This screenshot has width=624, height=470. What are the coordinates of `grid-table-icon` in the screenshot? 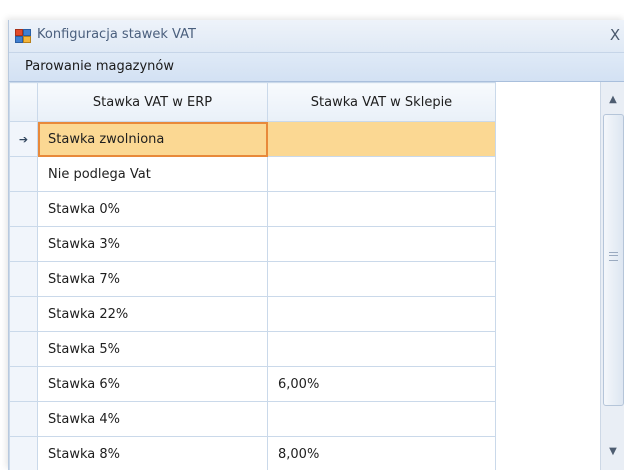 It's located at (23, 36).